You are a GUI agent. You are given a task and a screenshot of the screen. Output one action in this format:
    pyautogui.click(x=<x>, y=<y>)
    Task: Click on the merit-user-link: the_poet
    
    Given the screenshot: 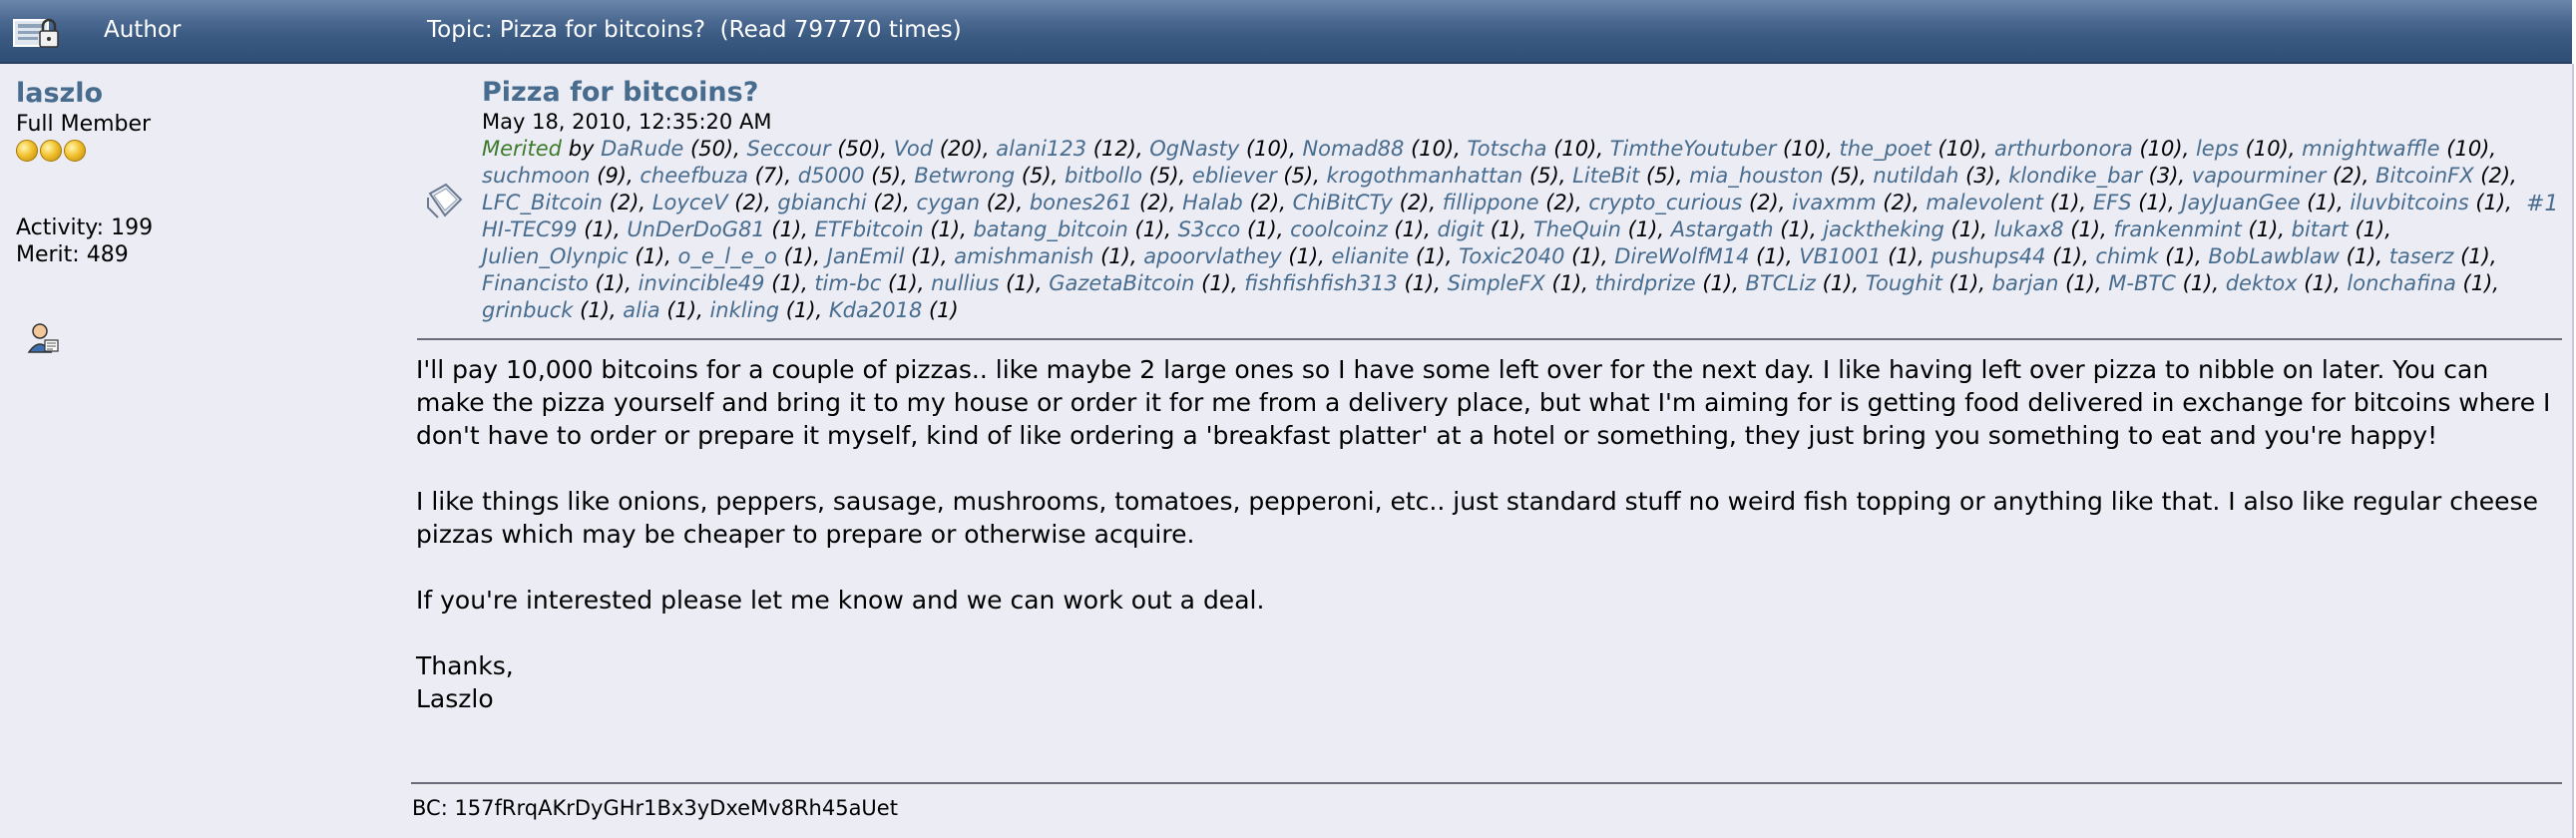 What is the action you would take?
    pyautogui.click(x=1886, y=149)
    